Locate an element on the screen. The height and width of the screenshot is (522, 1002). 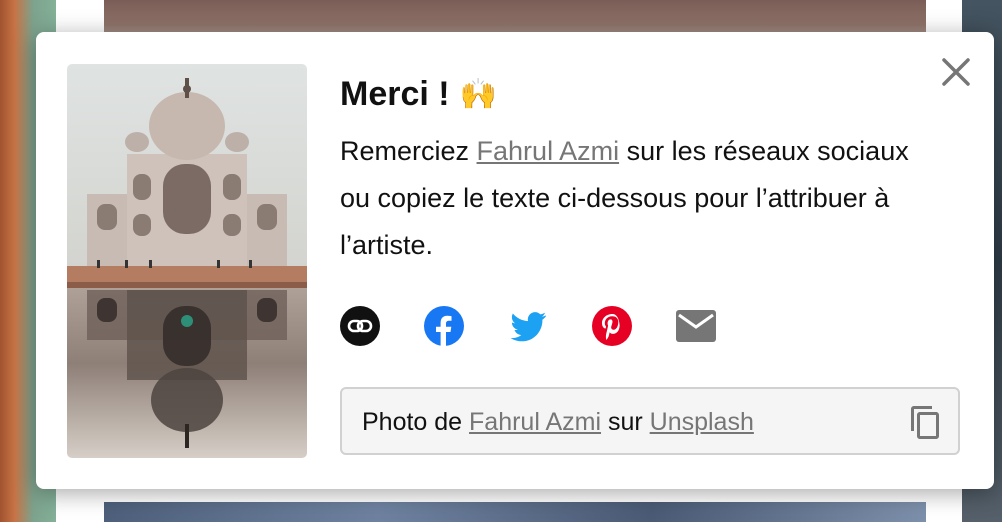
background-photo-bottom is located at coordinates (515, 512).